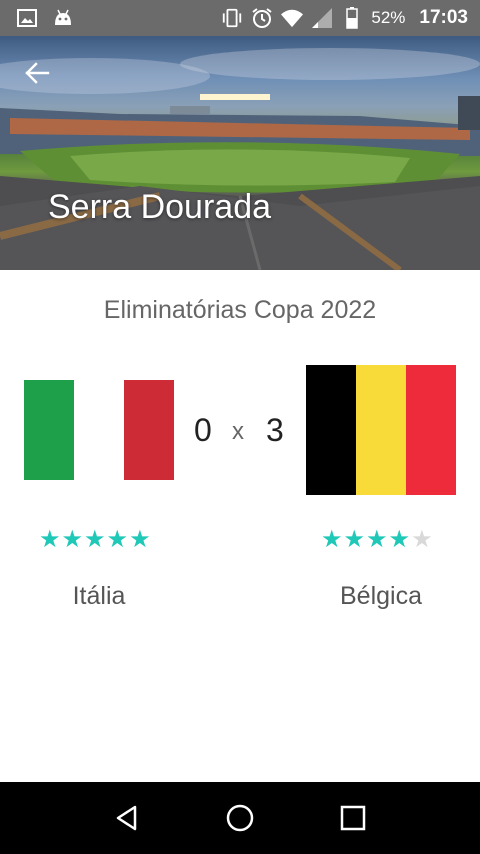 The image size is (480, 854). Describe the element at coordinates (203, 430) in the screenshot. I see `home-score: 0` at that location.